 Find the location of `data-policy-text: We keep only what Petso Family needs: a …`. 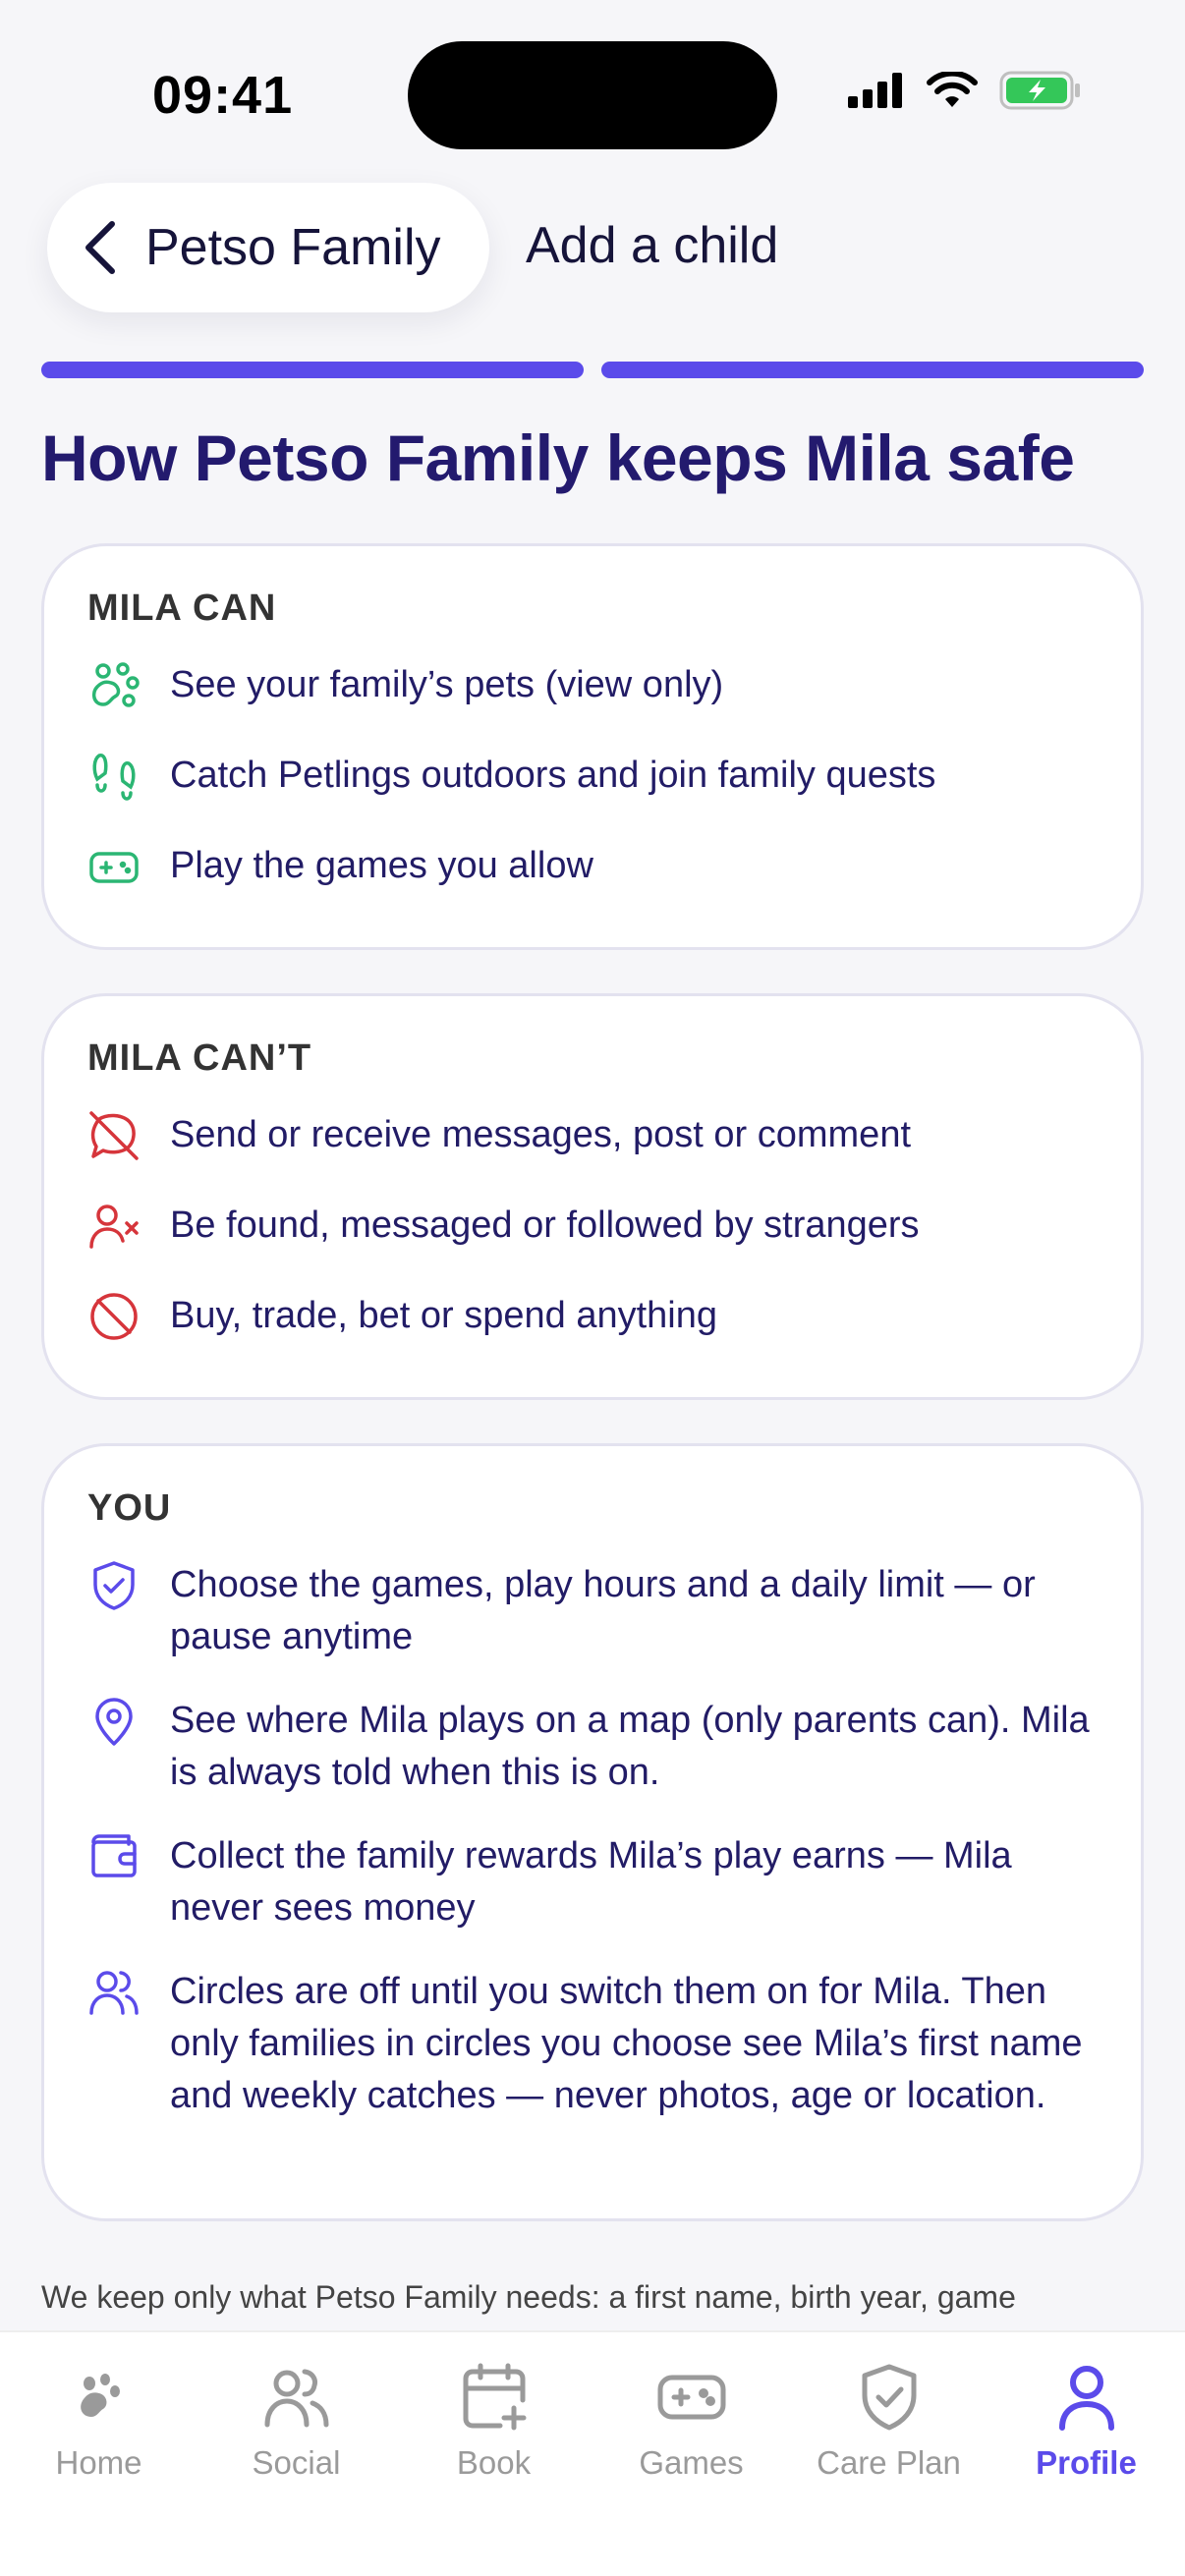

data-policy-text: We keep only what Petso Family needs: a … is located at coordinates (528, 2297).